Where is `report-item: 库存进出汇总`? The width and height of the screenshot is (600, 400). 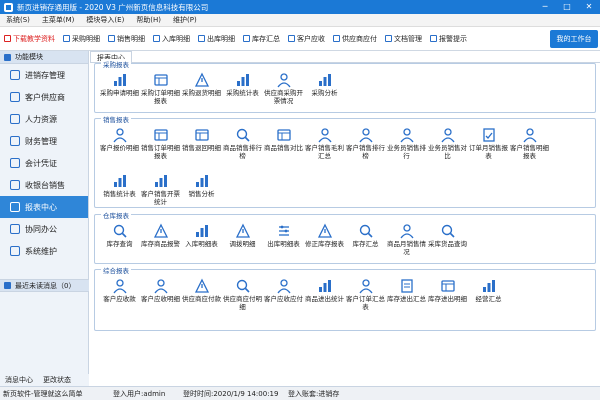 report-item: 库存进出汇总 is located at coordinates (406, 298).